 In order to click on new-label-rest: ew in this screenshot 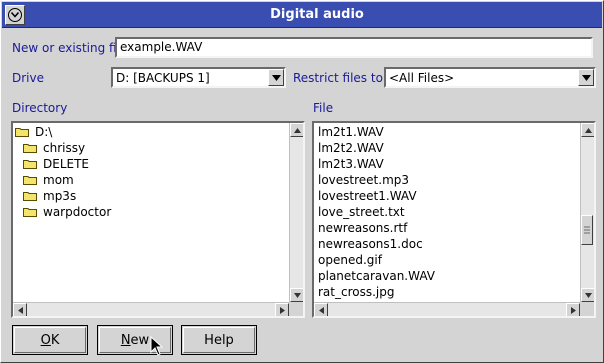, I will do `click(140, 340)`.